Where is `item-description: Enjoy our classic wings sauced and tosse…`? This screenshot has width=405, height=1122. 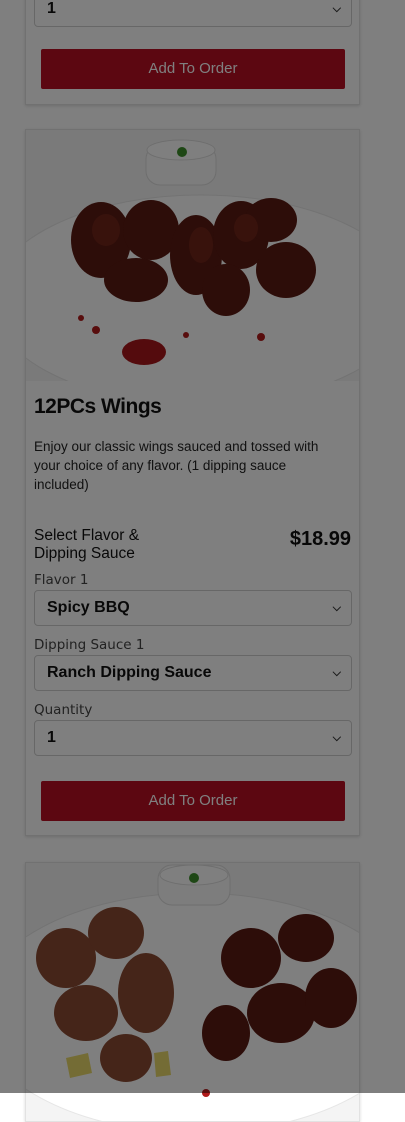 item-description: Enjoy our classic wings sauced and tosse… is located at coordinates (176, 465).